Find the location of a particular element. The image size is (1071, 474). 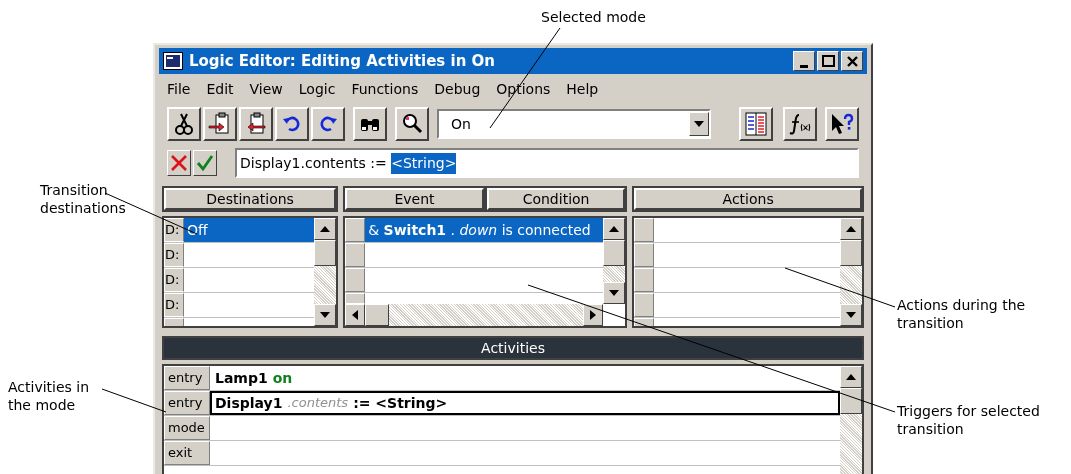

section-header: Activities is located at coordinates (513, 348).